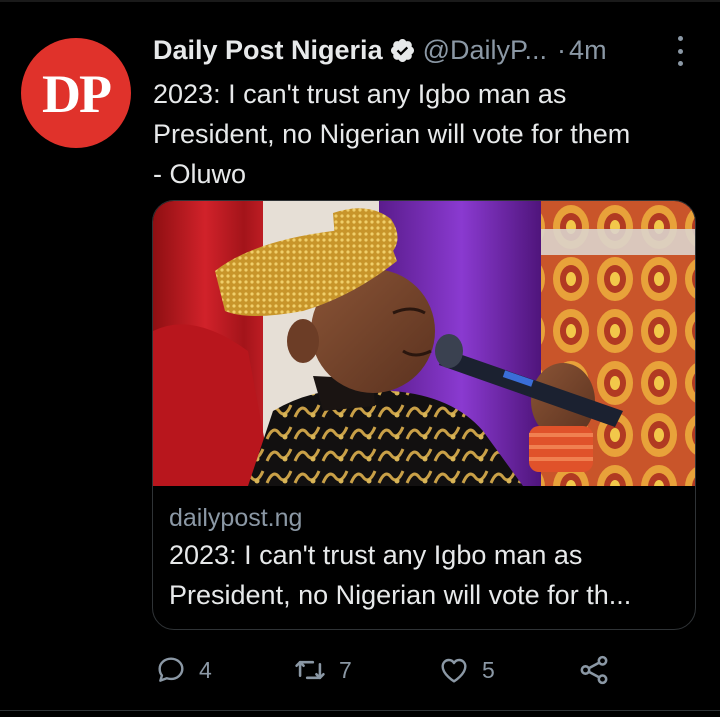 The image size is (720, 717). Describe the element at coordinates (200, 174) in the screenshot. I see `tweet-text-line: - Oluwo` at that location.